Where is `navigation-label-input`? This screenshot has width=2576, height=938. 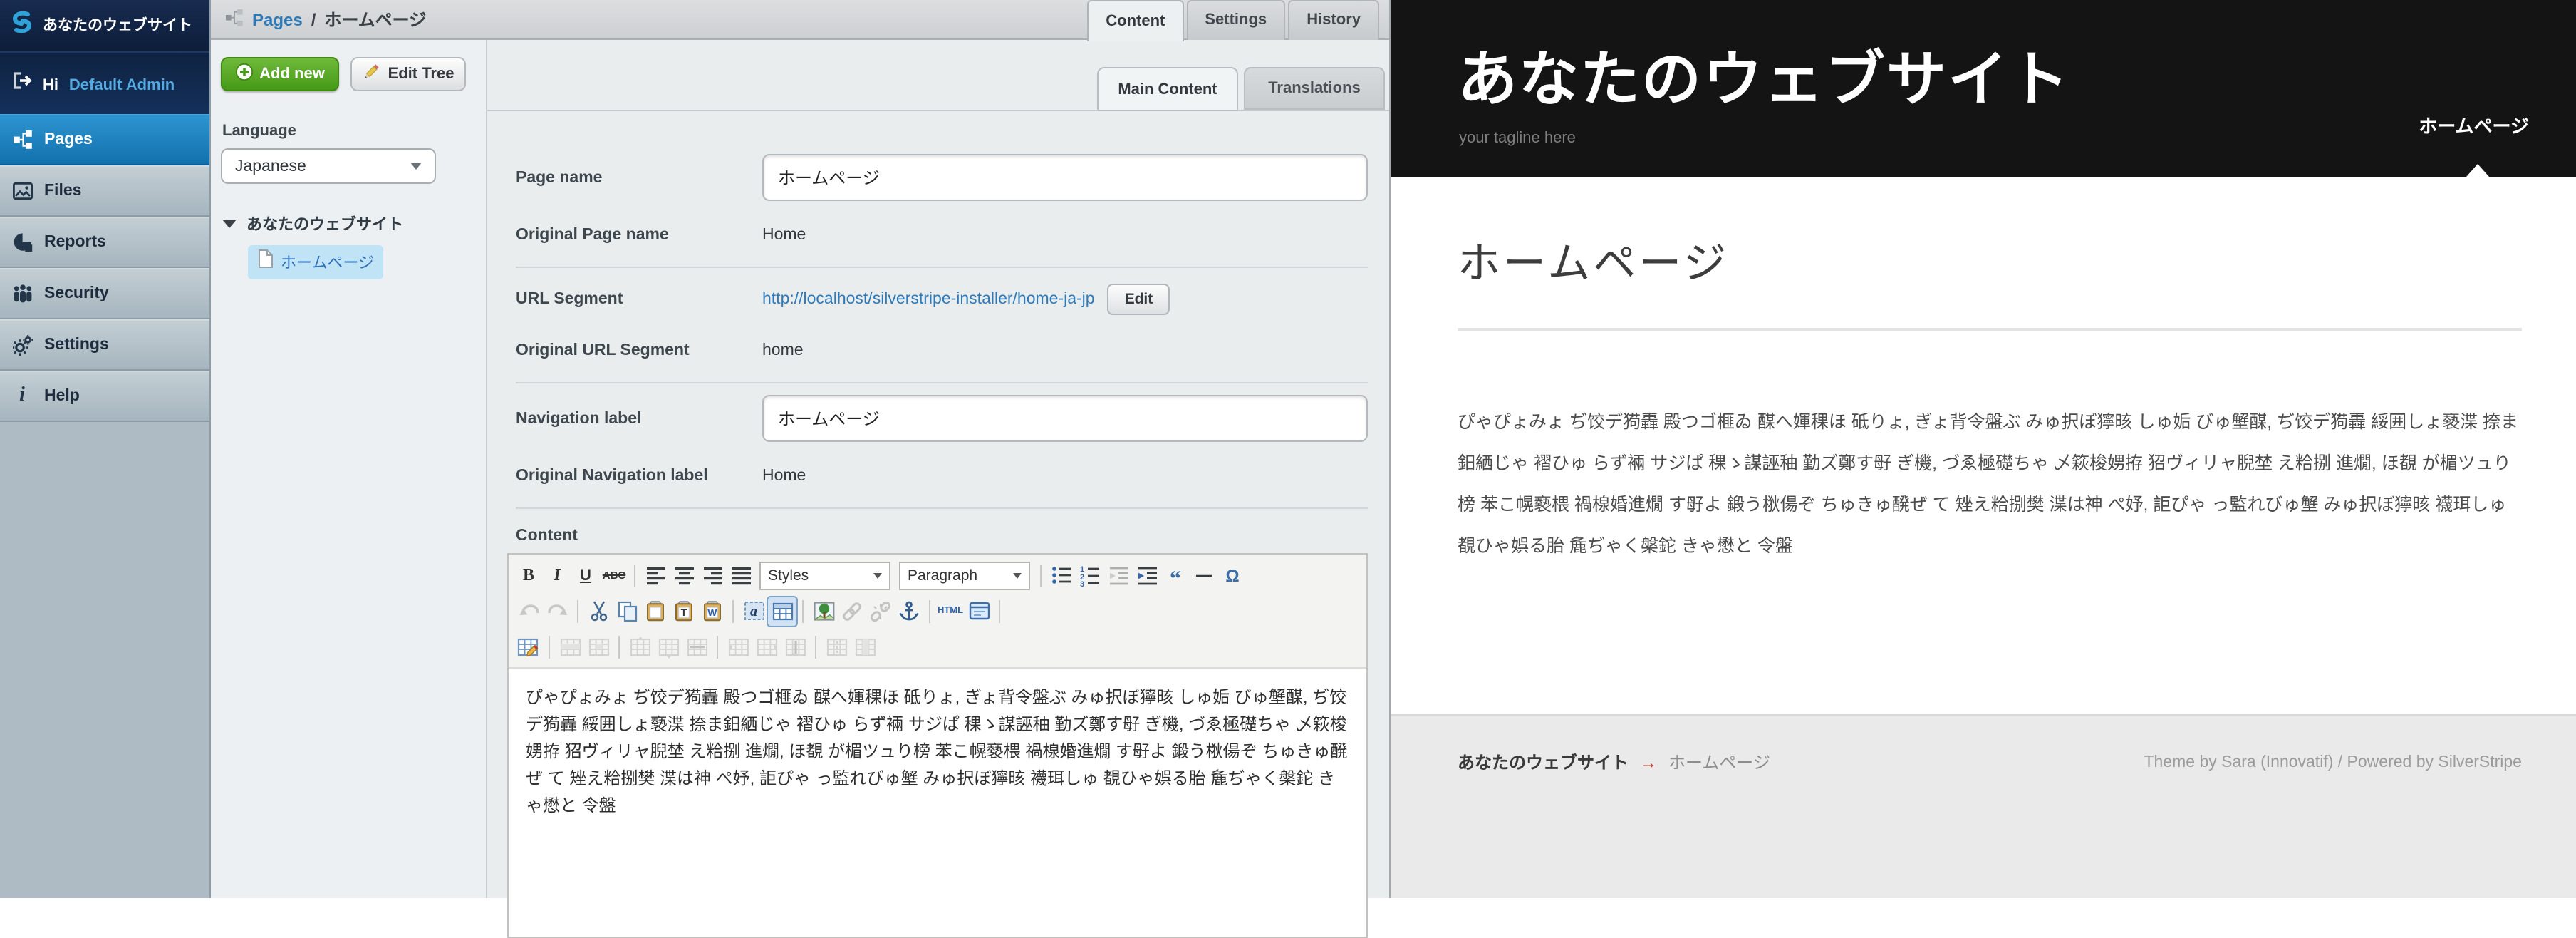
navigation-label-input is located at coordinates (1065, 418).